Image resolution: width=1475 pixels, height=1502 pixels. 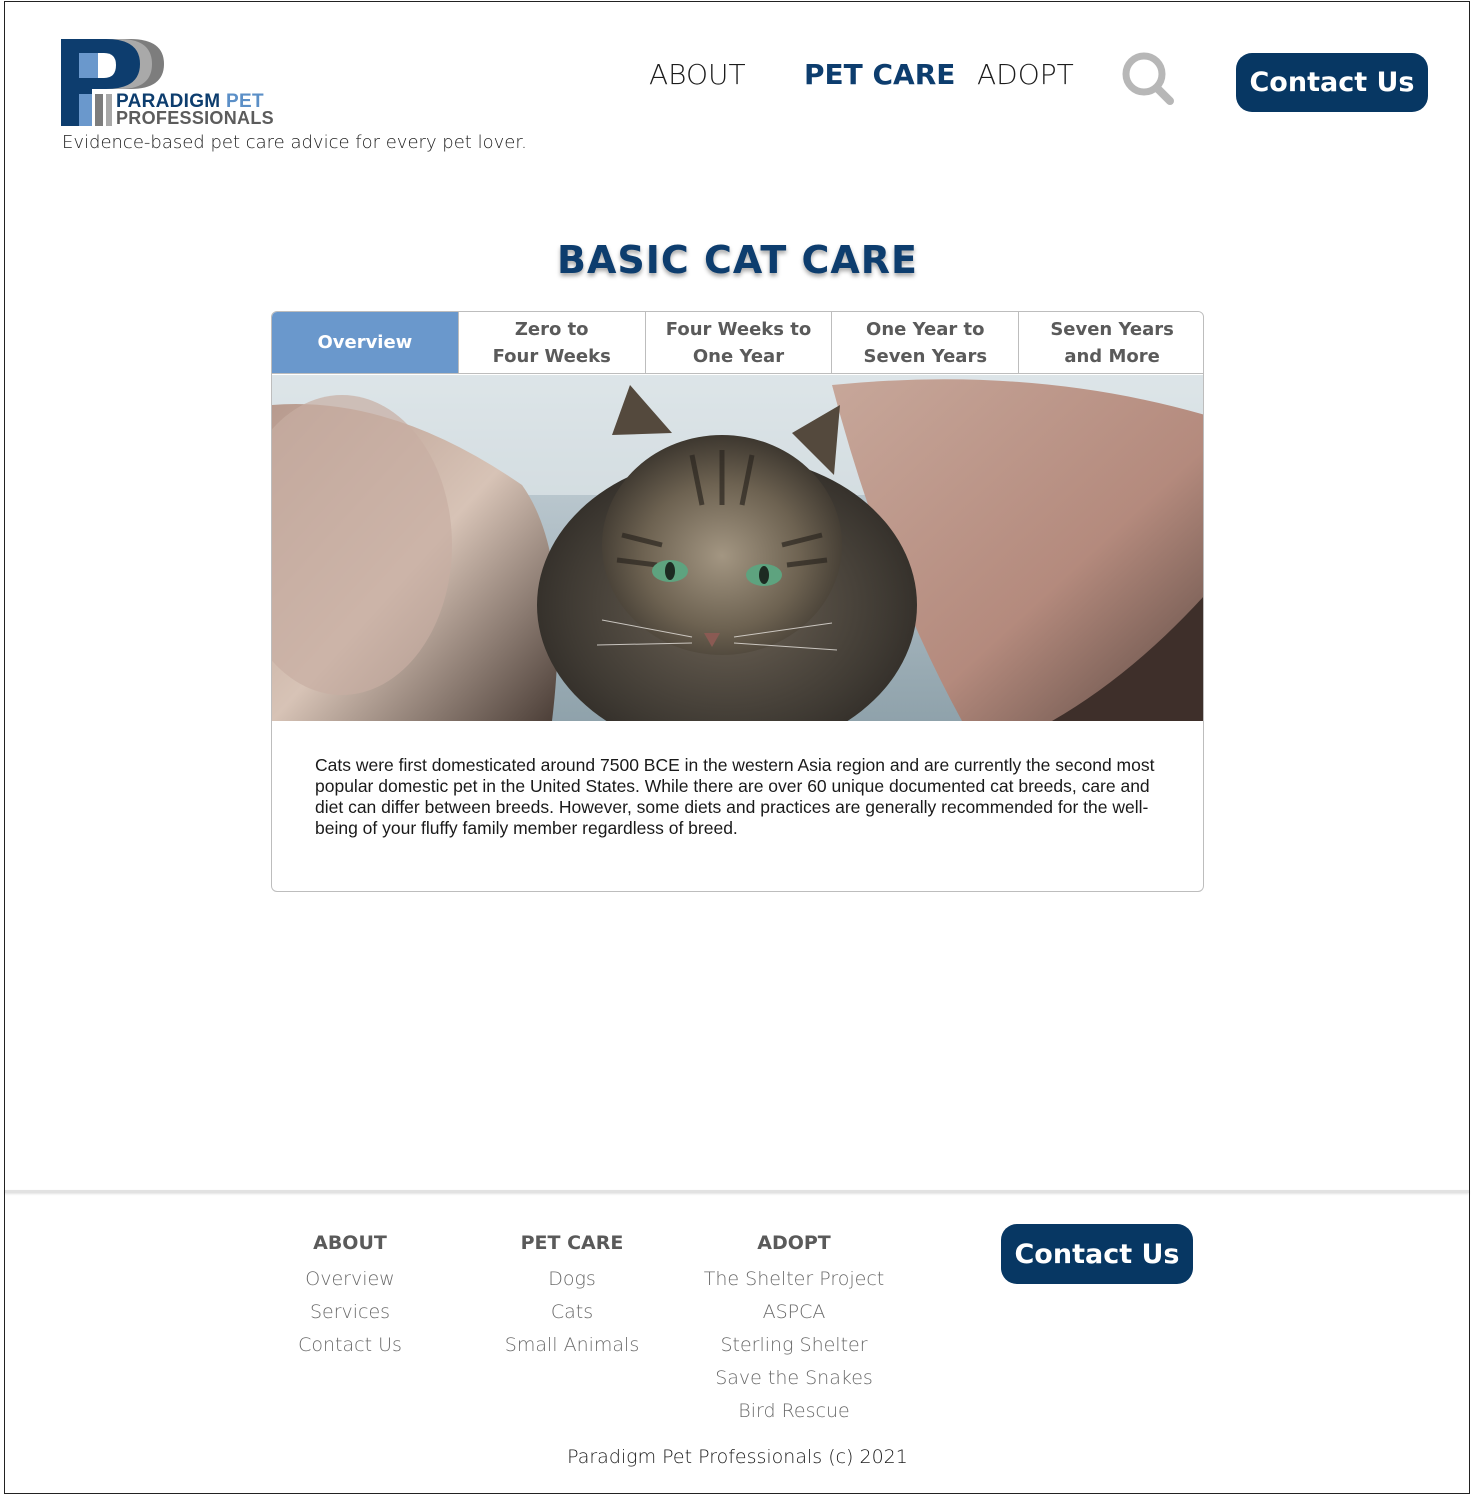 I want to click on page-title: BASIC CAT CARE, so click(x=737, y=260).